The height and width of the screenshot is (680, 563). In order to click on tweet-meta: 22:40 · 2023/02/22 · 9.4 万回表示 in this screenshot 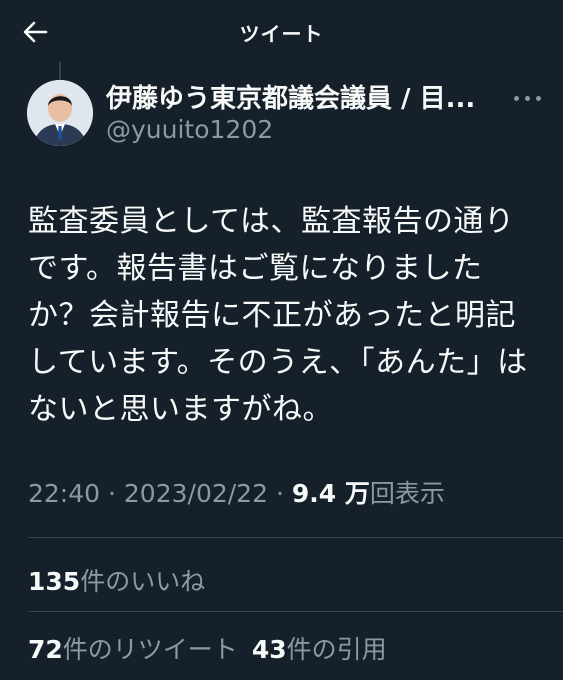, I will do `click(236, 492)`.